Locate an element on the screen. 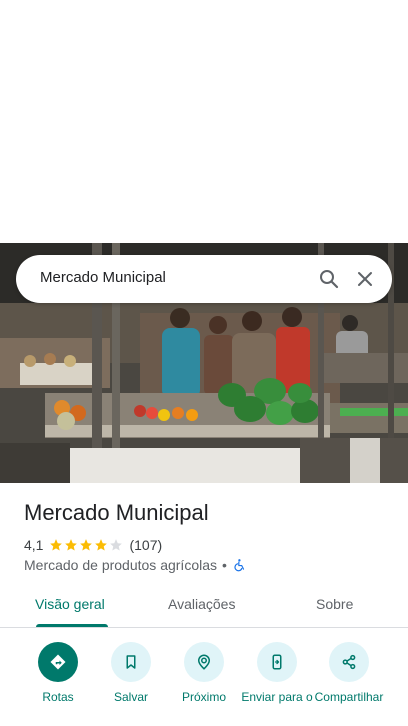 The height and width of the screenshot is (726, 408). share-button-circle is located at coordinates (349, 662).